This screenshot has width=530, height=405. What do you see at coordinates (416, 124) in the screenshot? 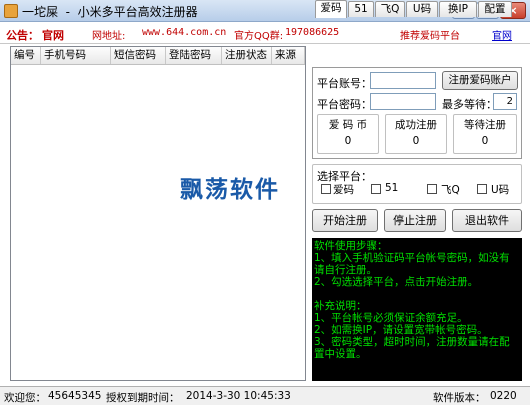
I see `stat-success-label: 成功注册` at bounding box center [416, 124].